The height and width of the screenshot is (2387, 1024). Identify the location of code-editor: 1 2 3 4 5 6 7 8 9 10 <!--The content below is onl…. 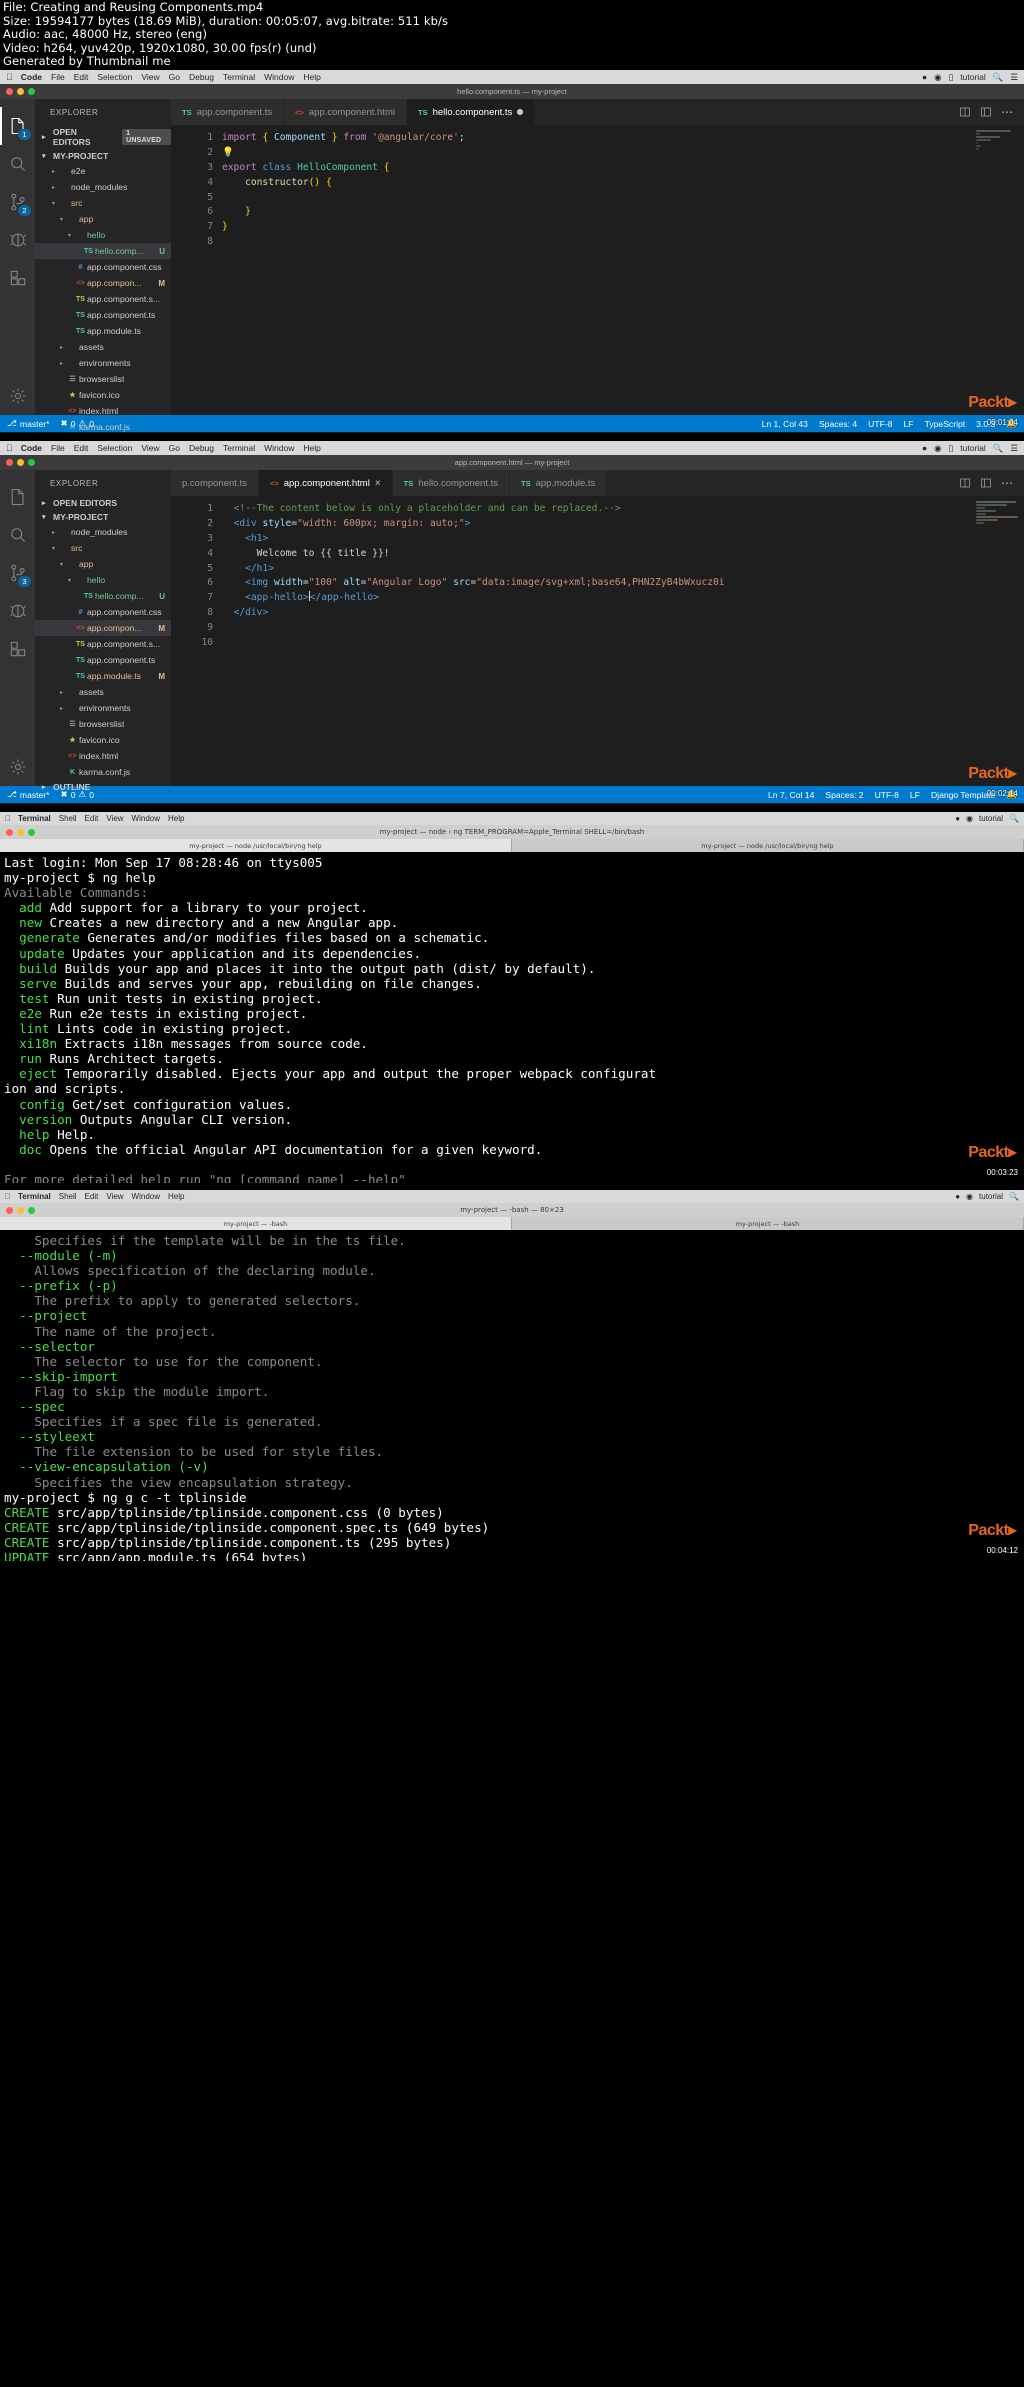
(597, 641).